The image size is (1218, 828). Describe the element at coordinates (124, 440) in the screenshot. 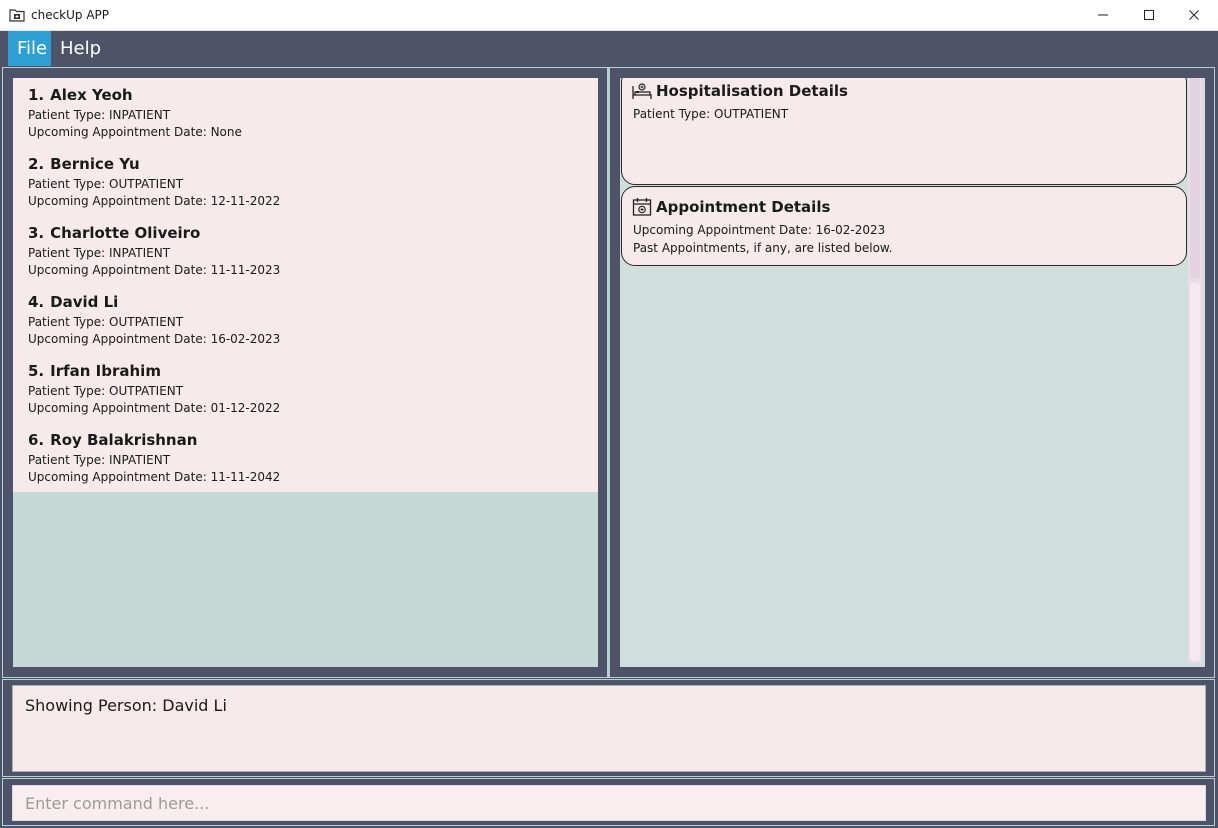

I see `patient-name: Roy Balakrishnan` at that location.